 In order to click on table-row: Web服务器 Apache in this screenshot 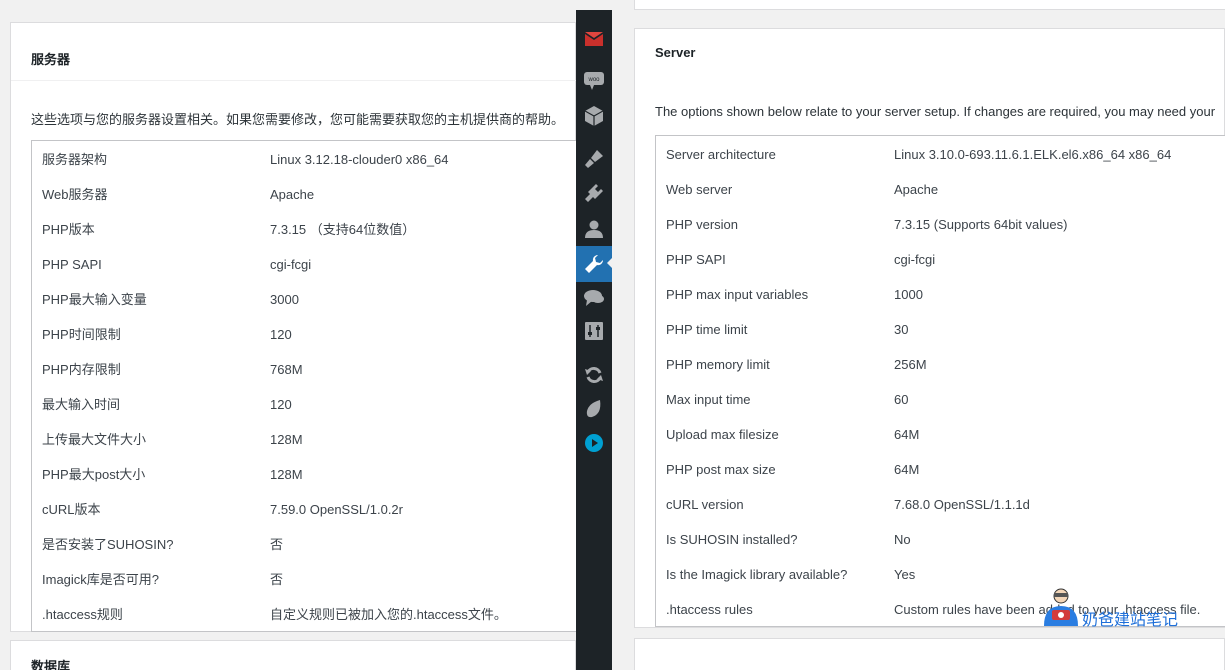, I will do `click(307, 194)`.